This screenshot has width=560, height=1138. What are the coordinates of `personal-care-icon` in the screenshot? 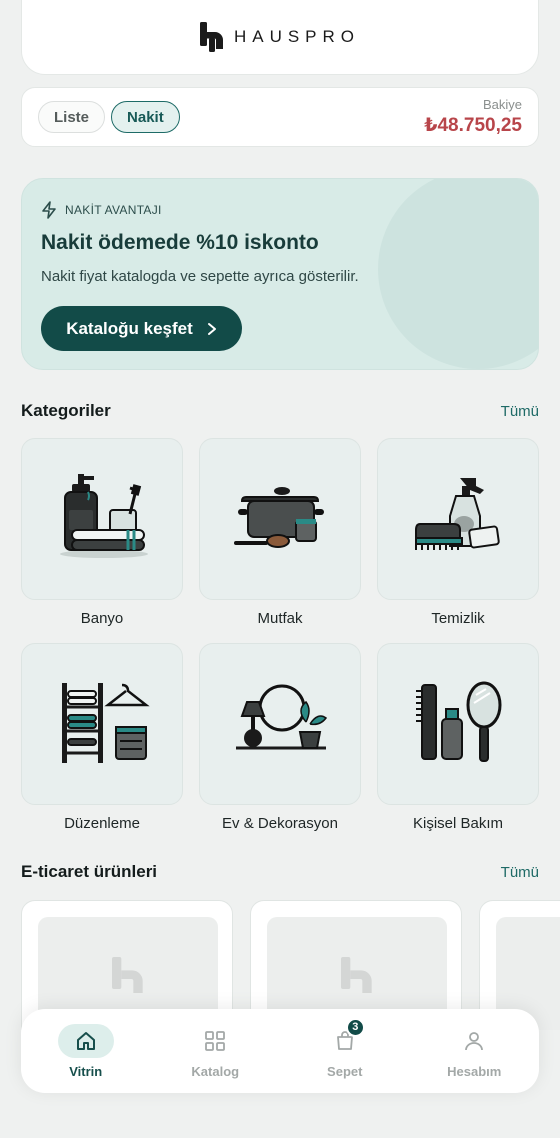 It's located at (459, 721).